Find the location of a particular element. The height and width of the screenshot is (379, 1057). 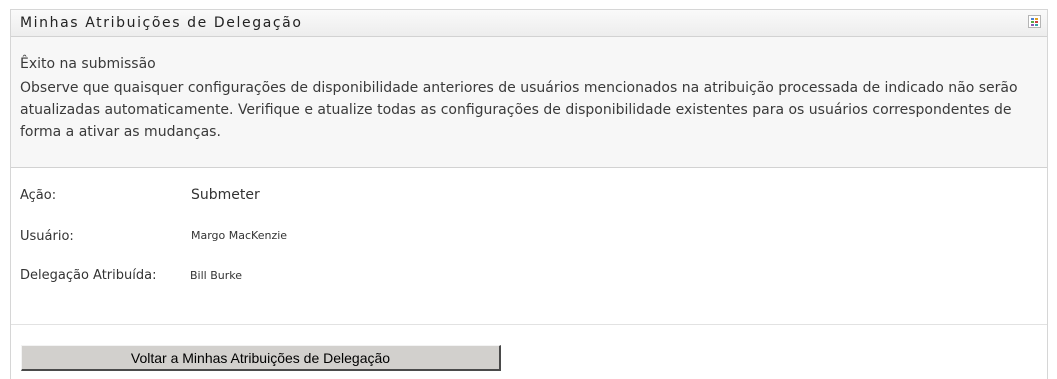

action-label: Ação: is located at coordinates (38, 195).